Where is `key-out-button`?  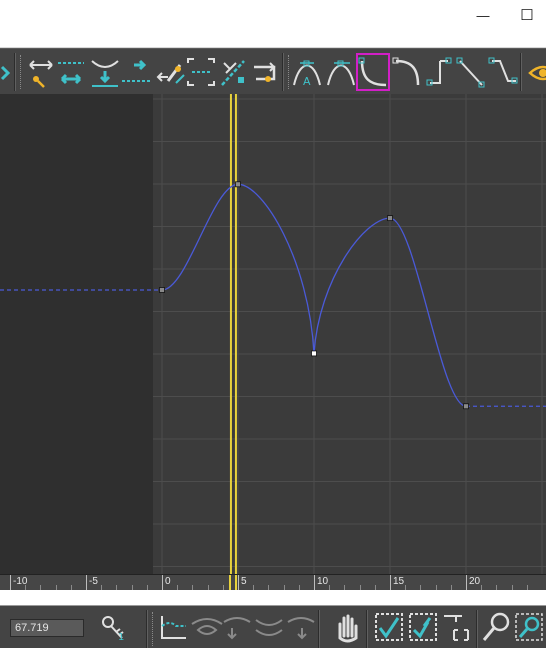 key-out-button is located at coordinates (237, 627).